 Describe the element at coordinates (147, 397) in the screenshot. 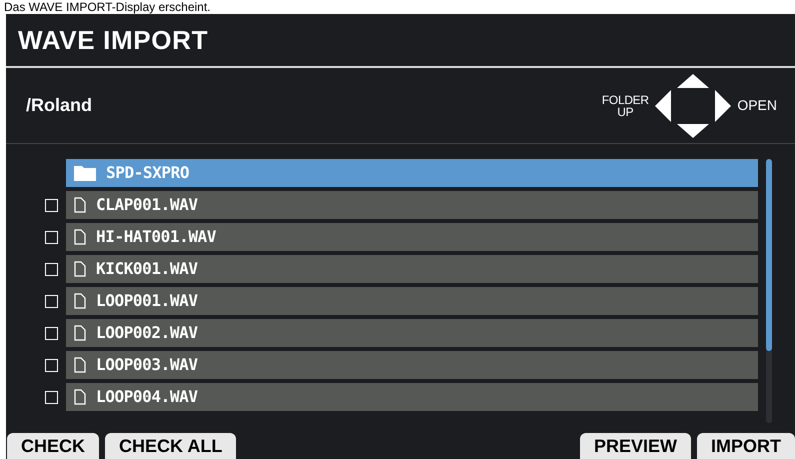

I see `file-name: LOOP004.WAV` at that location.